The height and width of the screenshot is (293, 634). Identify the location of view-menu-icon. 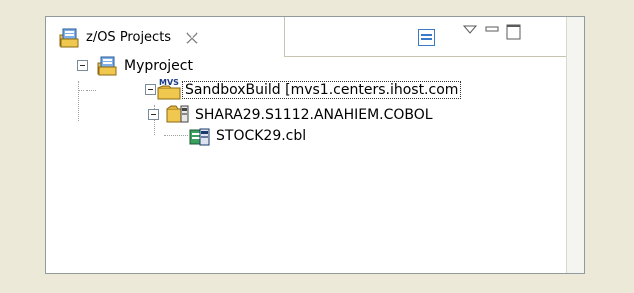
(470, 32).